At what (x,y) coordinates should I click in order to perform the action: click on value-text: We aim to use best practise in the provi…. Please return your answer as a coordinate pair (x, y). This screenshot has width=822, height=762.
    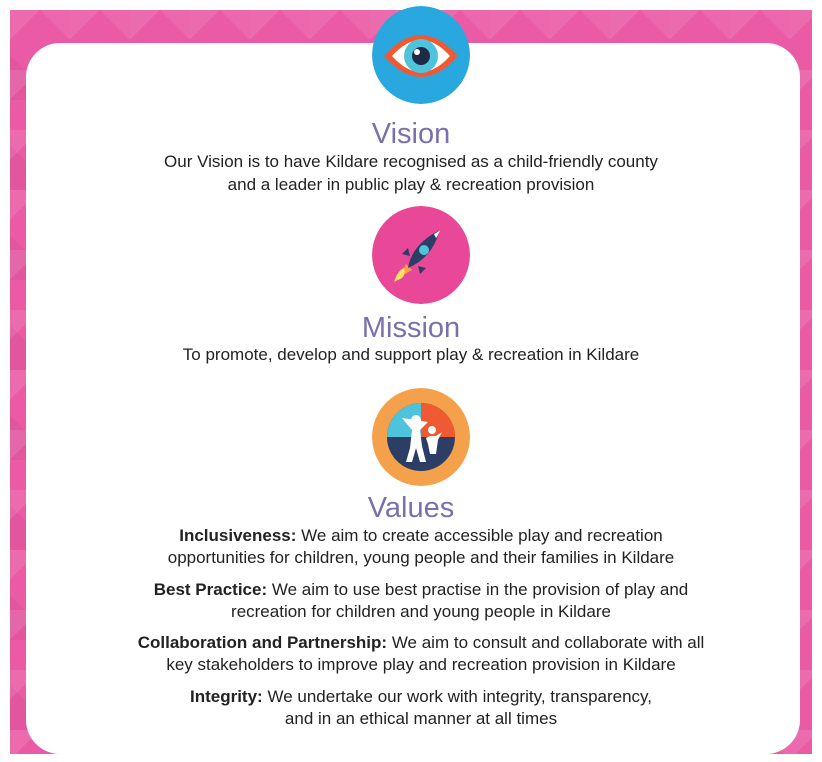
    Looking at the image, I should click on (480, 589).